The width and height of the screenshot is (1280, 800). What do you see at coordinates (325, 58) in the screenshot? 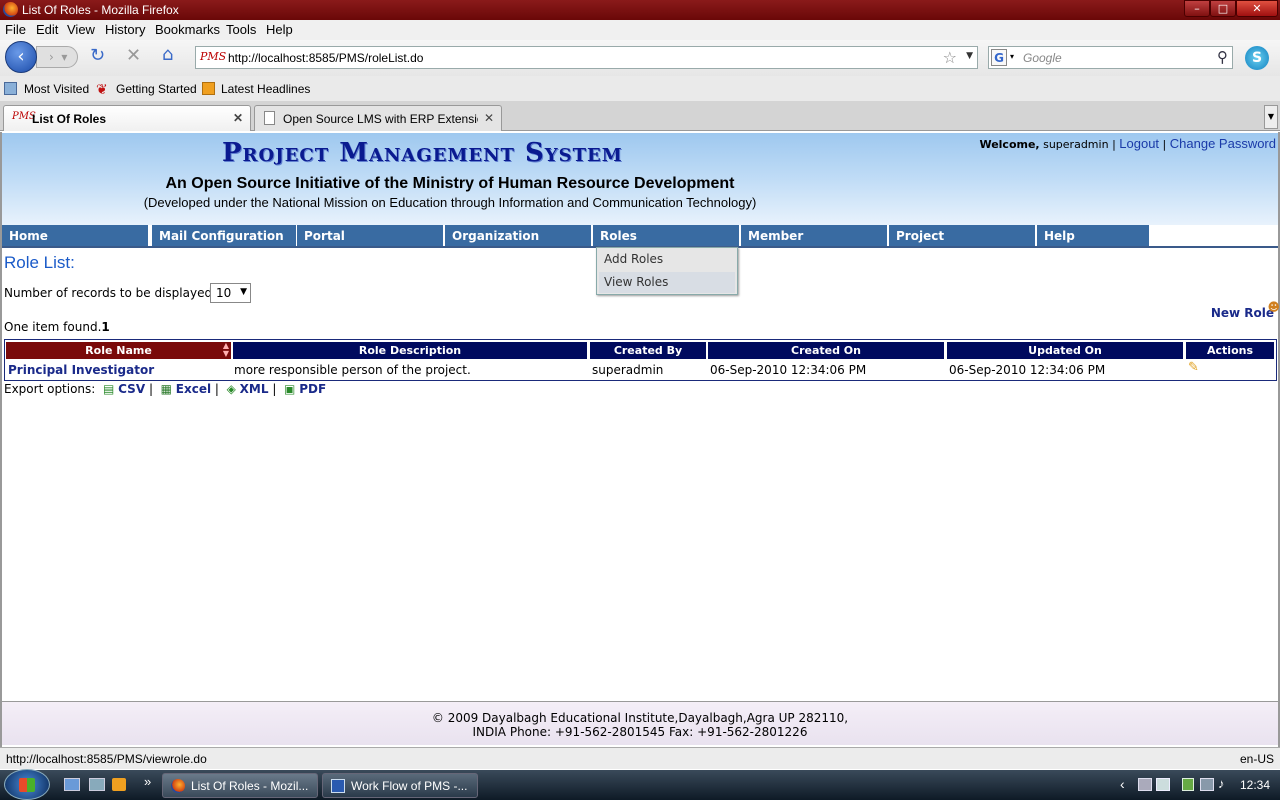
I see `url-text: http://localhost:8585/PMS/roleList.do` at bounding box center [325, 58].